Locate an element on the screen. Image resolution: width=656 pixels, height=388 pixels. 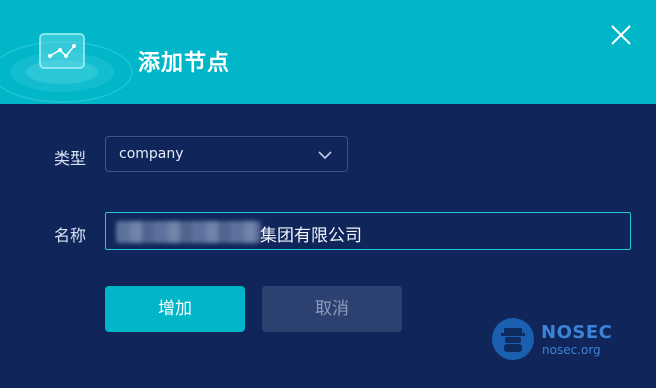
cancel-button: 取消 is located at coordinates (332, 309).